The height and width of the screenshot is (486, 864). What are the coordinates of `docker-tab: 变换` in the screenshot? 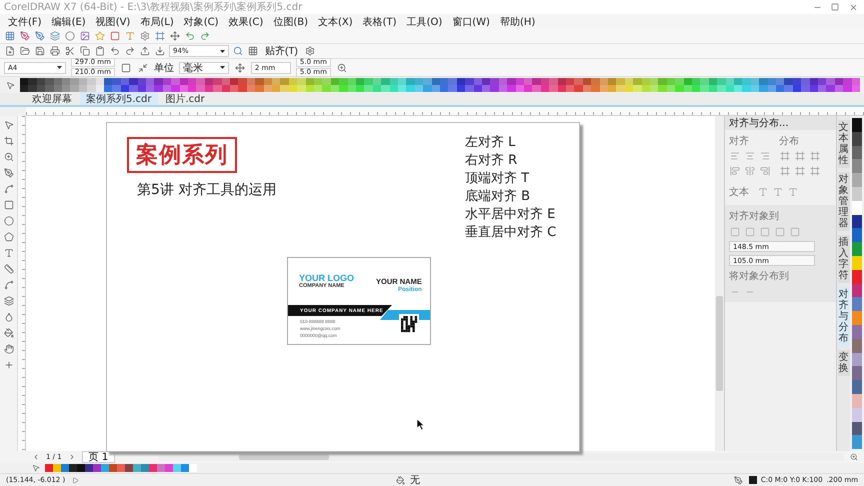 It's located at (844, 363).